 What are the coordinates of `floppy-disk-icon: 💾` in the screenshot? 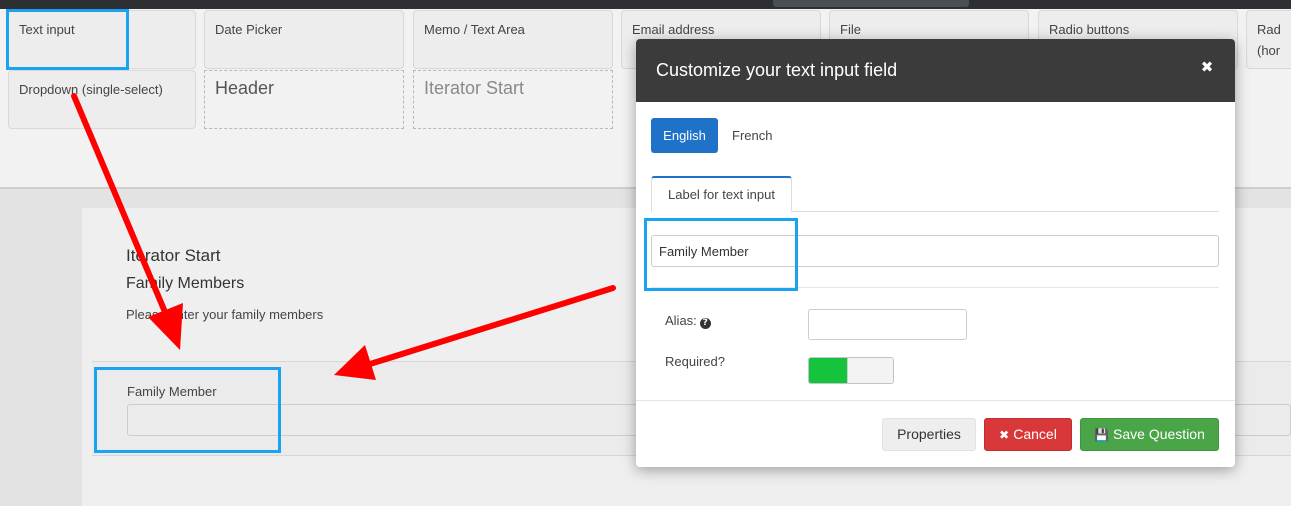 It's located at (1102, 435).